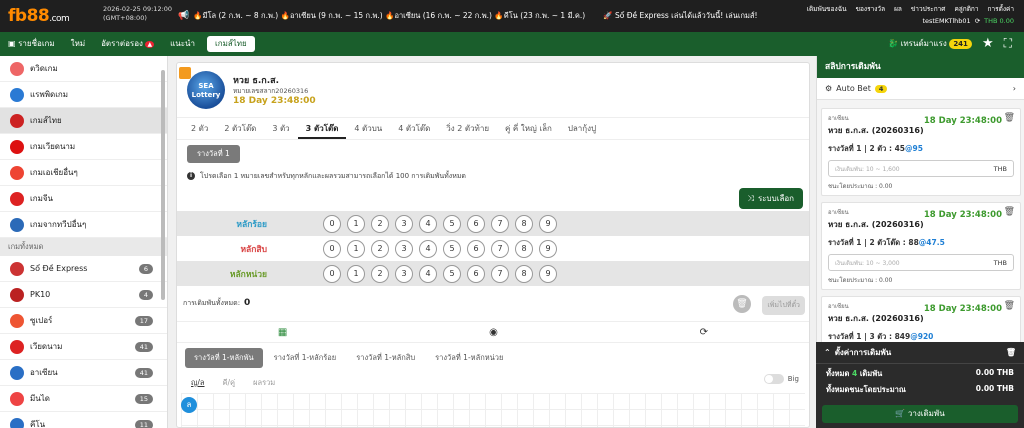 The height and width of the screenshot is (428, 1024). Describe the element at coordinates (282, 332) in the screenshot. I see `grid-icon: ▦` at that location.